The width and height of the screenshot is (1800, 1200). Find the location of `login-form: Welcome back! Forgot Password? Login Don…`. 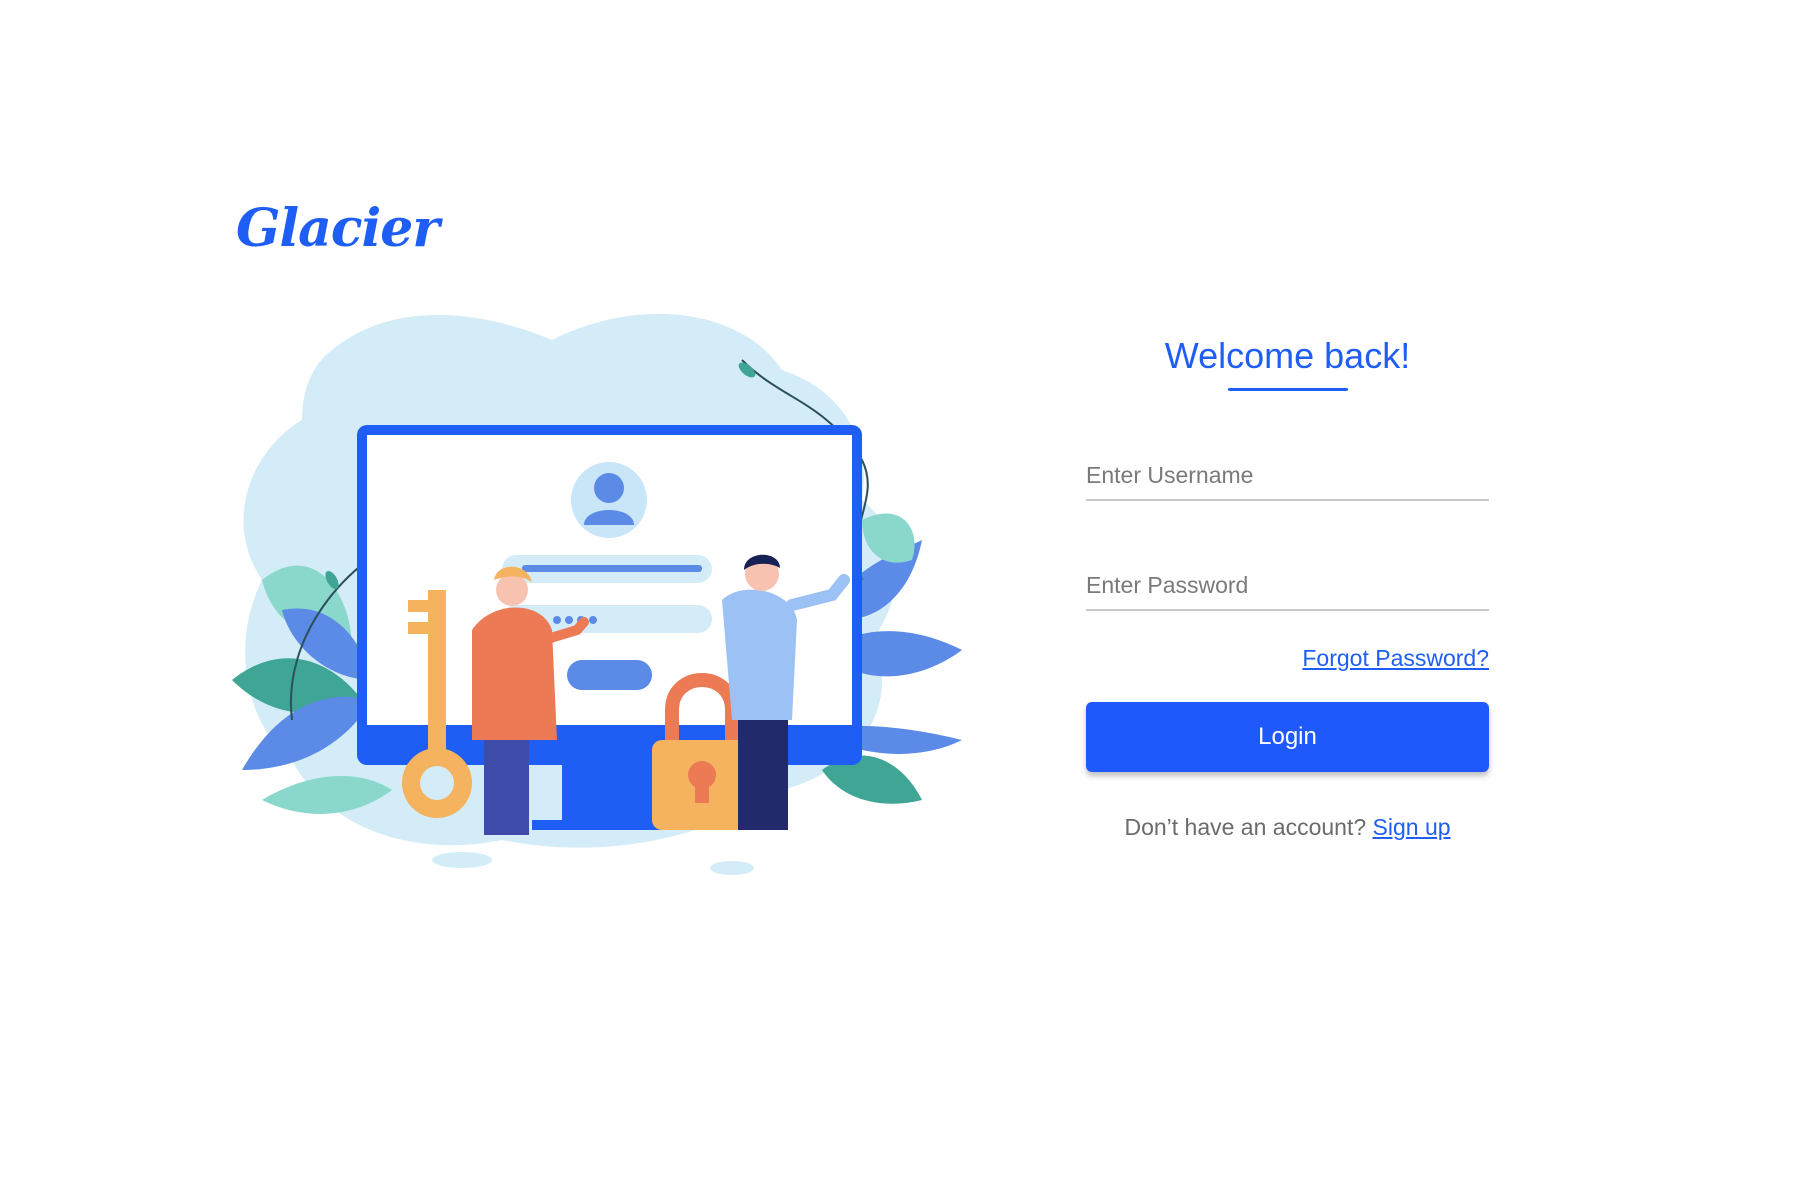

login-form: Welcome back! Forgot Password? Login Don… is located at coordinates (1287, 585).